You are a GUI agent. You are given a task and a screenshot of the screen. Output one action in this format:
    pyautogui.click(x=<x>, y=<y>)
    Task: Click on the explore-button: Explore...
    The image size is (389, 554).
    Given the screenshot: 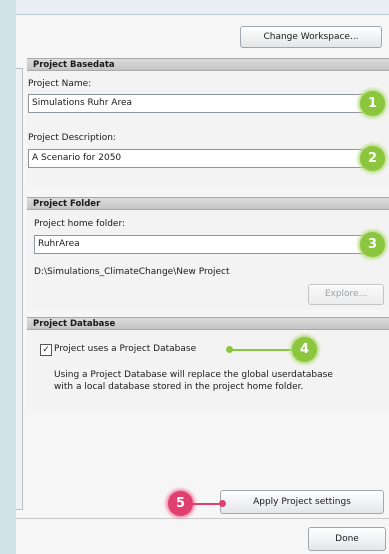 What is the action you would take?
    pyautogui.click(x=346, y=294)
    